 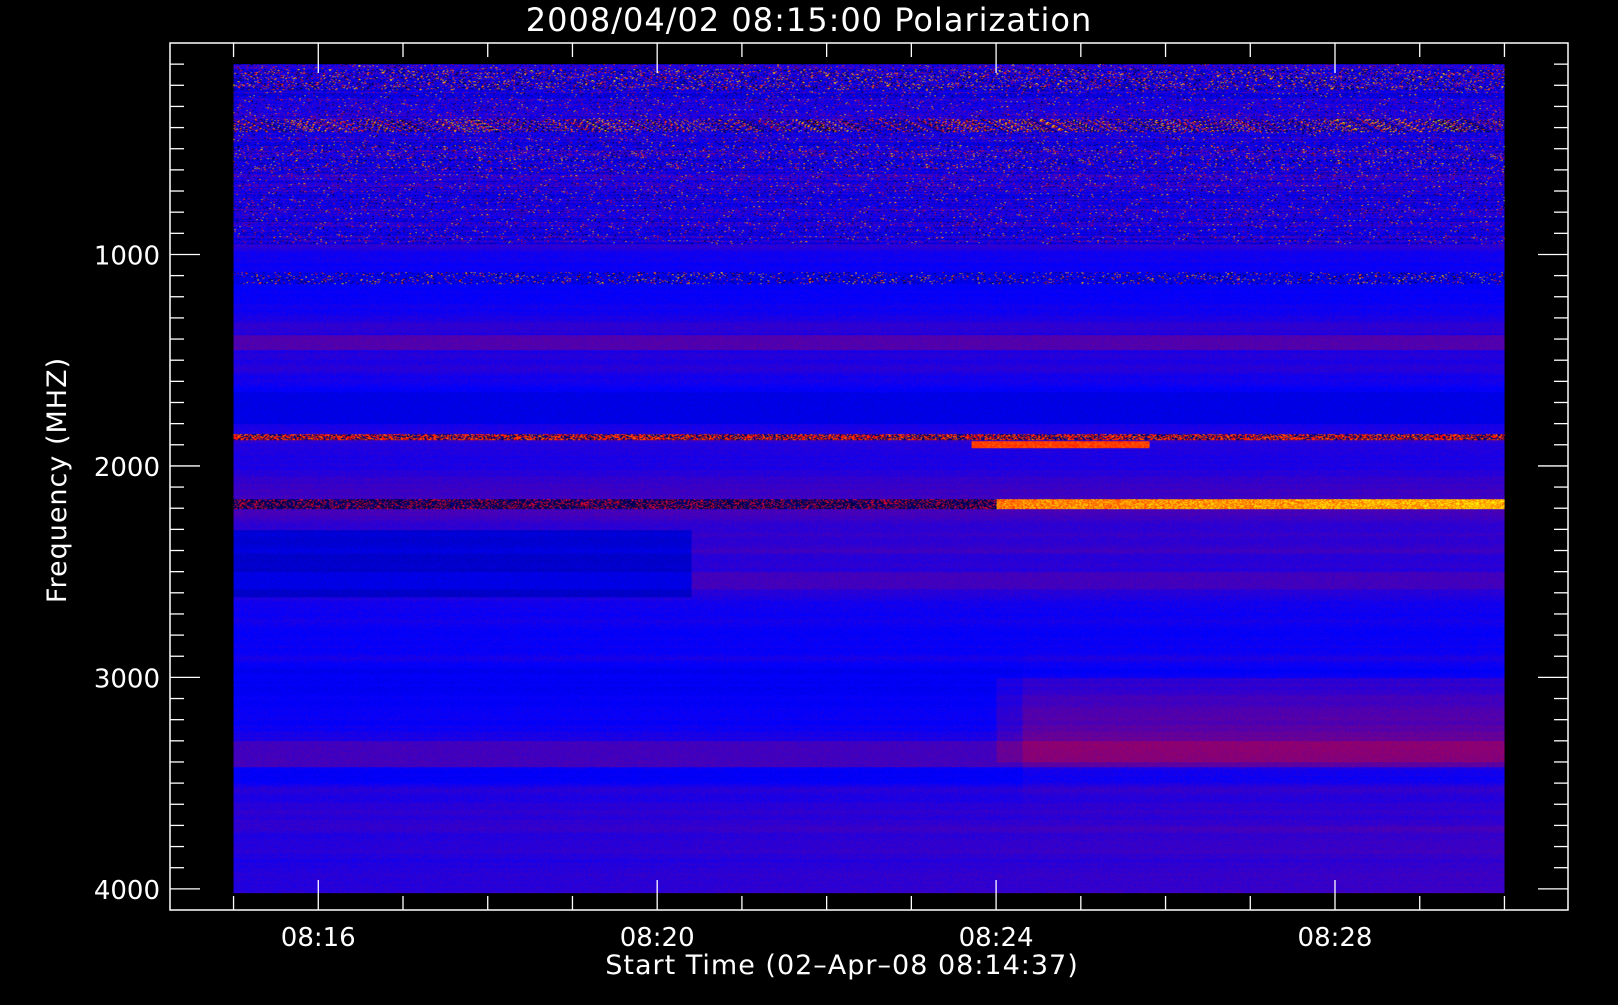 I want to click on x-tick-label: 08:20, so click(x=657, y=938).